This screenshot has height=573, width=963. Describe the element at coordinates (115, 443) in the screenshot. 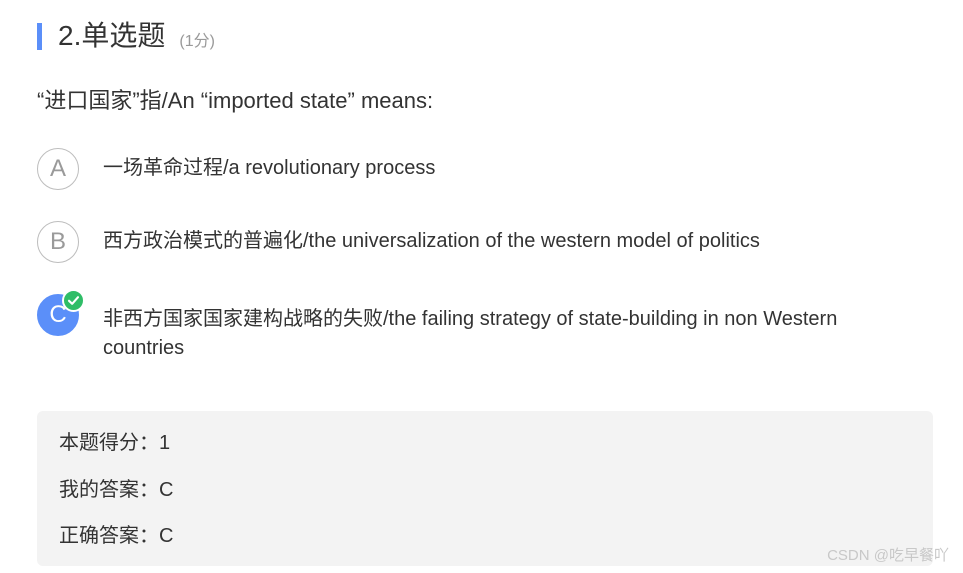

I see `score-line: 本题得分：1` at that location.